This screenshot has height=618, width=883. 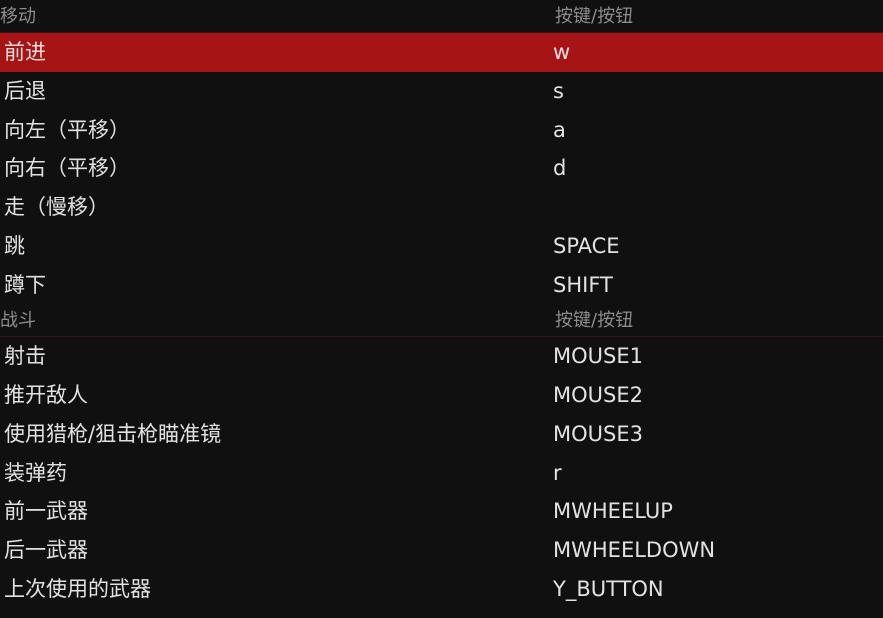 What do you see at coordinates (441, 434) in the screenshot?
I see `binding-row-zoom: 使用猎枪/狙击枪瞄准镜 MOUSE3` at bounding box center [441, 434].